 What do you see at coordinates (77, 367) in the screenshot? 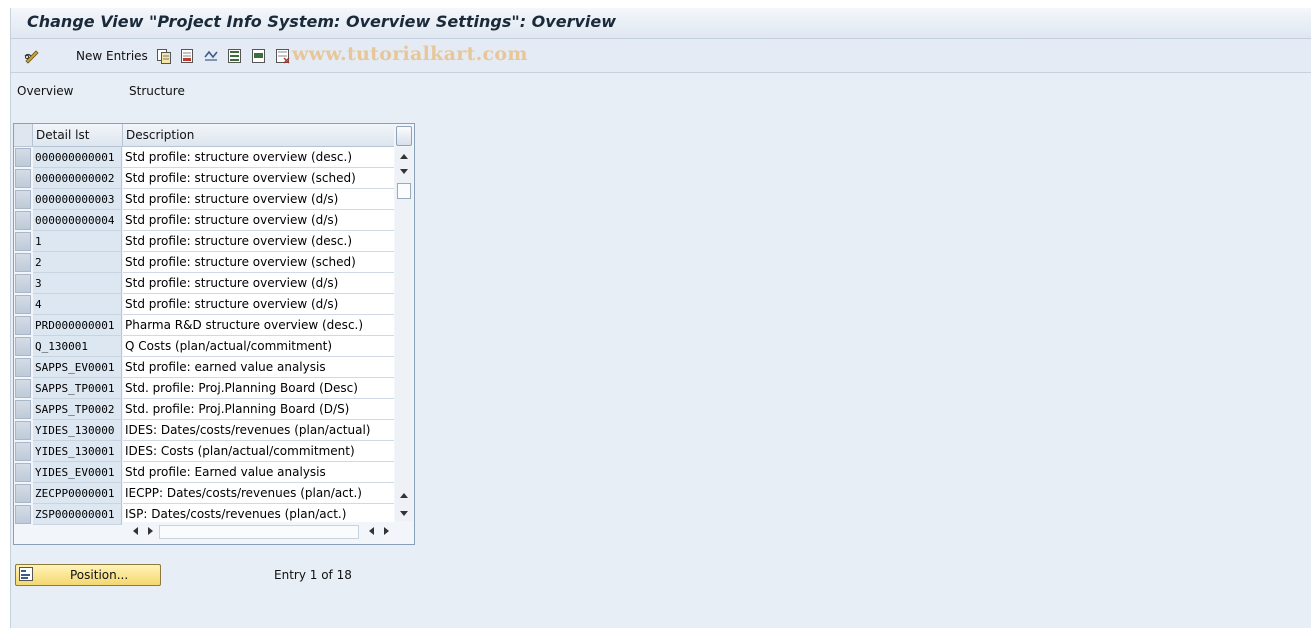
I see `cell-detail-list: SAPPS_EV0001` at bounding box center [77, 367].